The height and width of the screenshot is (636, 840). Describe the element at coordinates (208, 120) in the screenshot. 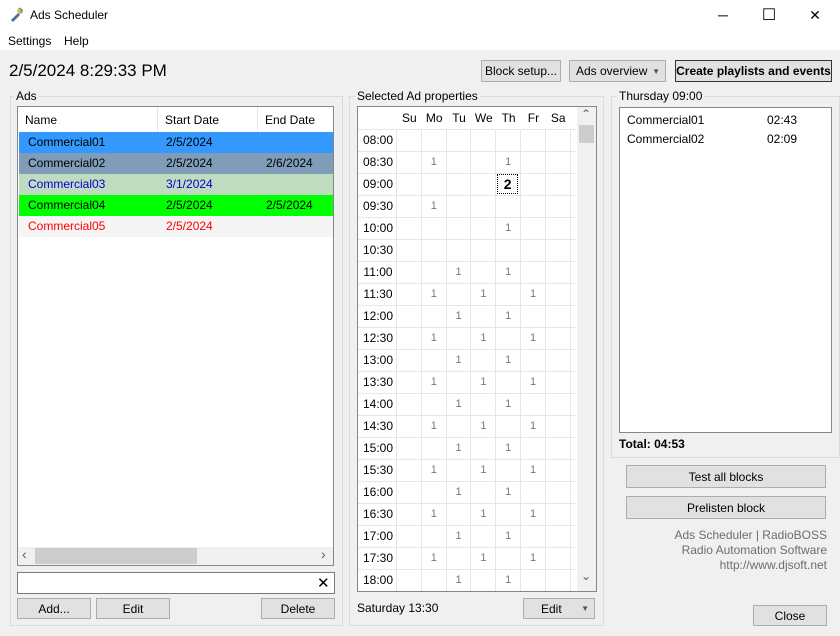

I see `column-header-start-date: Start Date` at that location.